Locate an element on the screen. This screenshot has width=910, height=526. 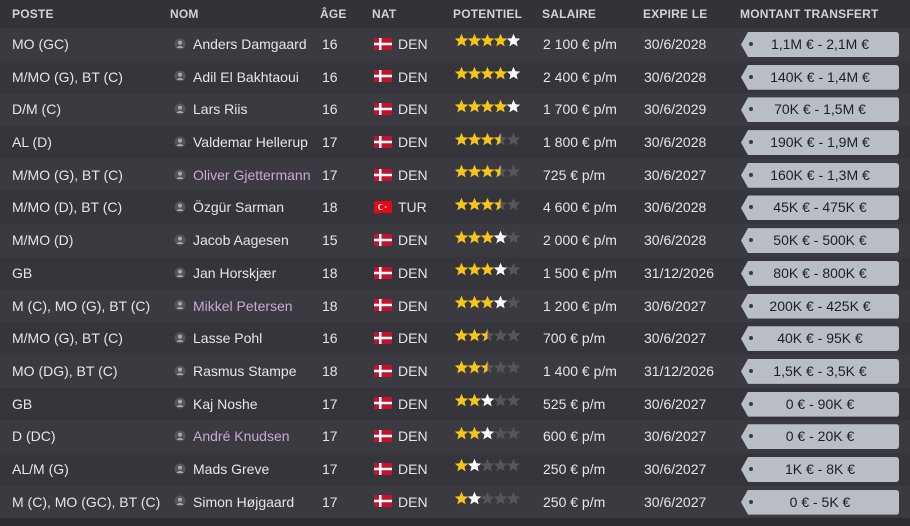
transfer-value-tag: 1K € - 8K € is located at coordinates (820, 469).